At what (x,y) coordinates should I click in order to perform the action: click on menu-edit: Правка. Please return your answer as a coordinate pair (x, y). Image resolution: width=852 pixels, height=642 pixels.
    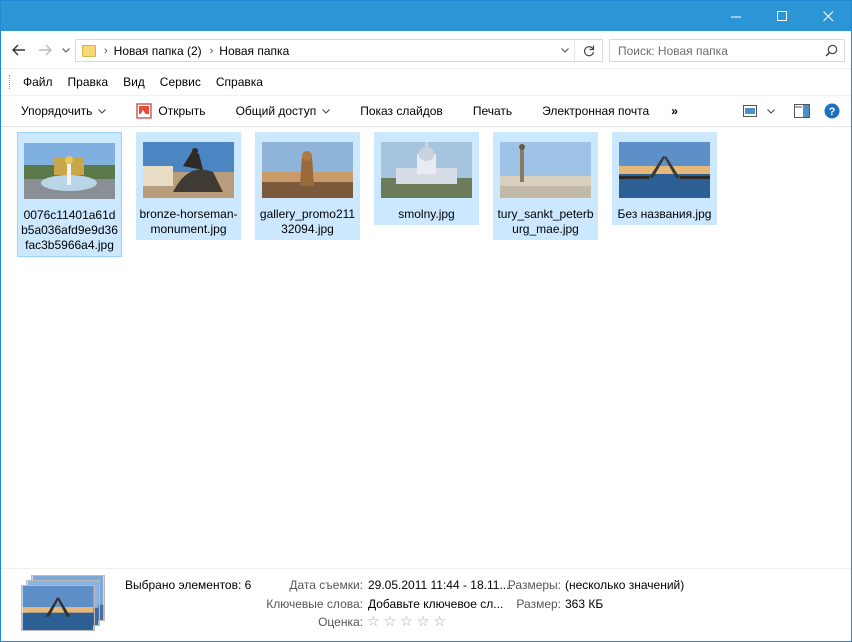
    Looking at the image, I should click on (88, 82).